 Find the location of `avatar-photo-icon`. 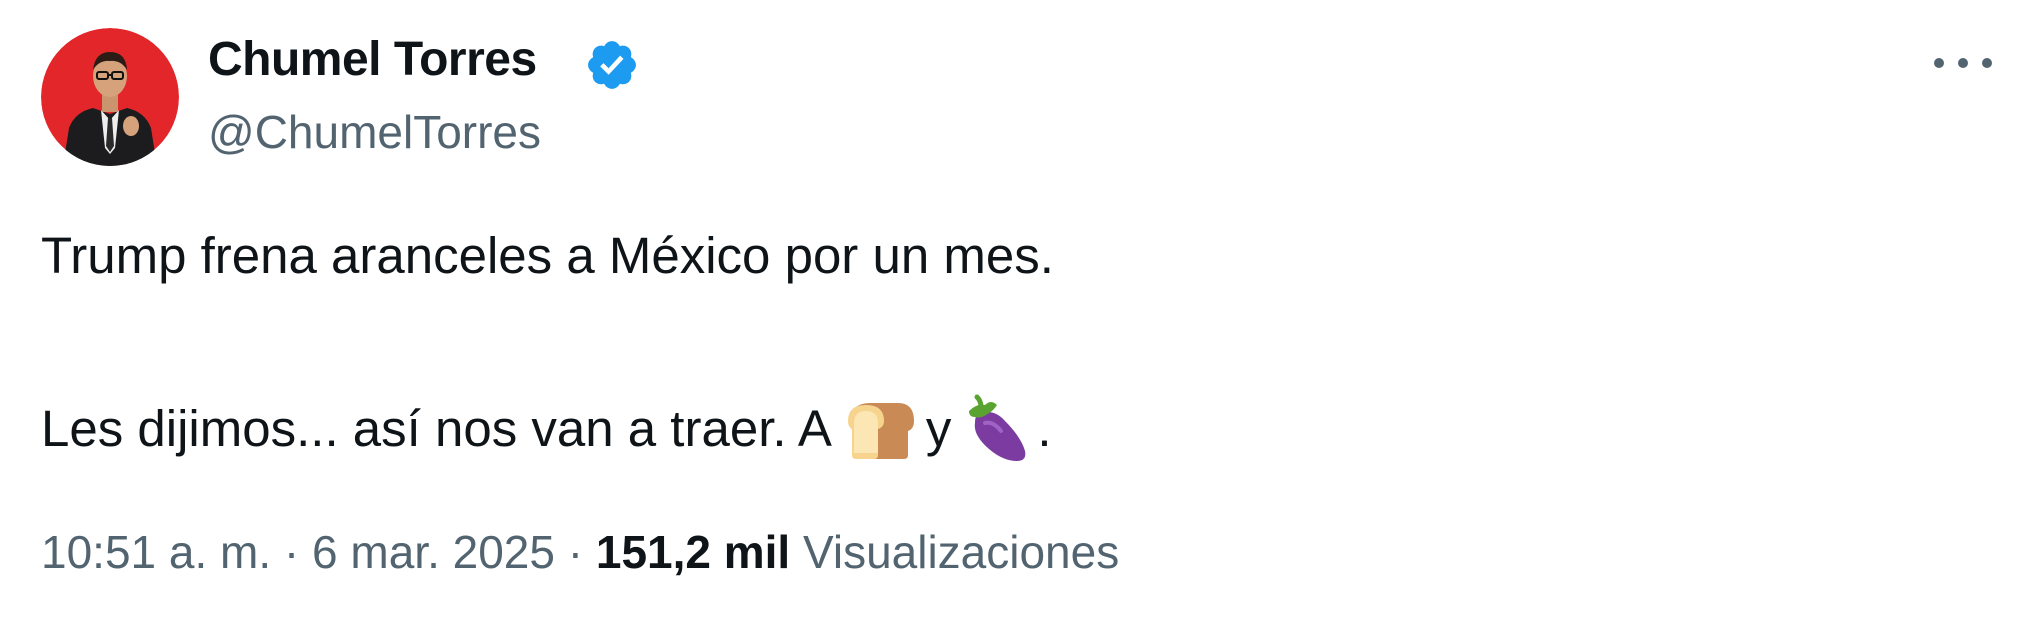

avatar-photo-icon is located at coordinates (110, 97).